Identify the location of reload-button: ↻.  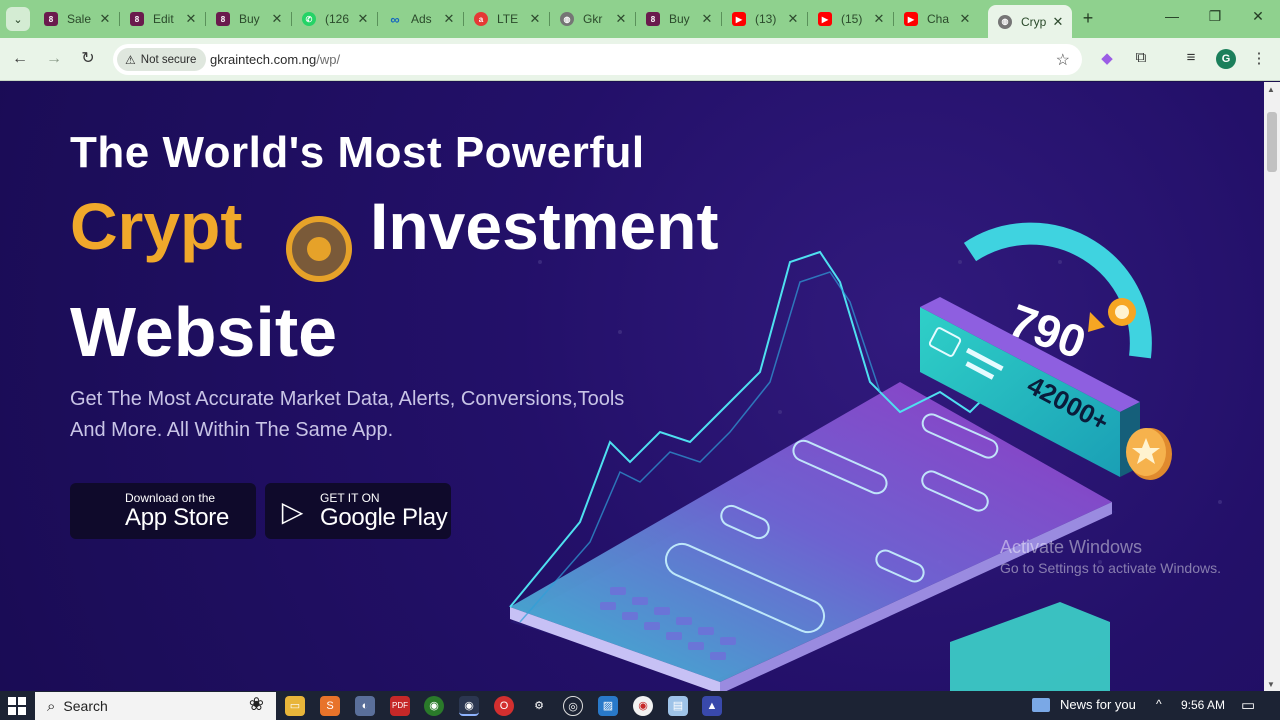
(88, 59).